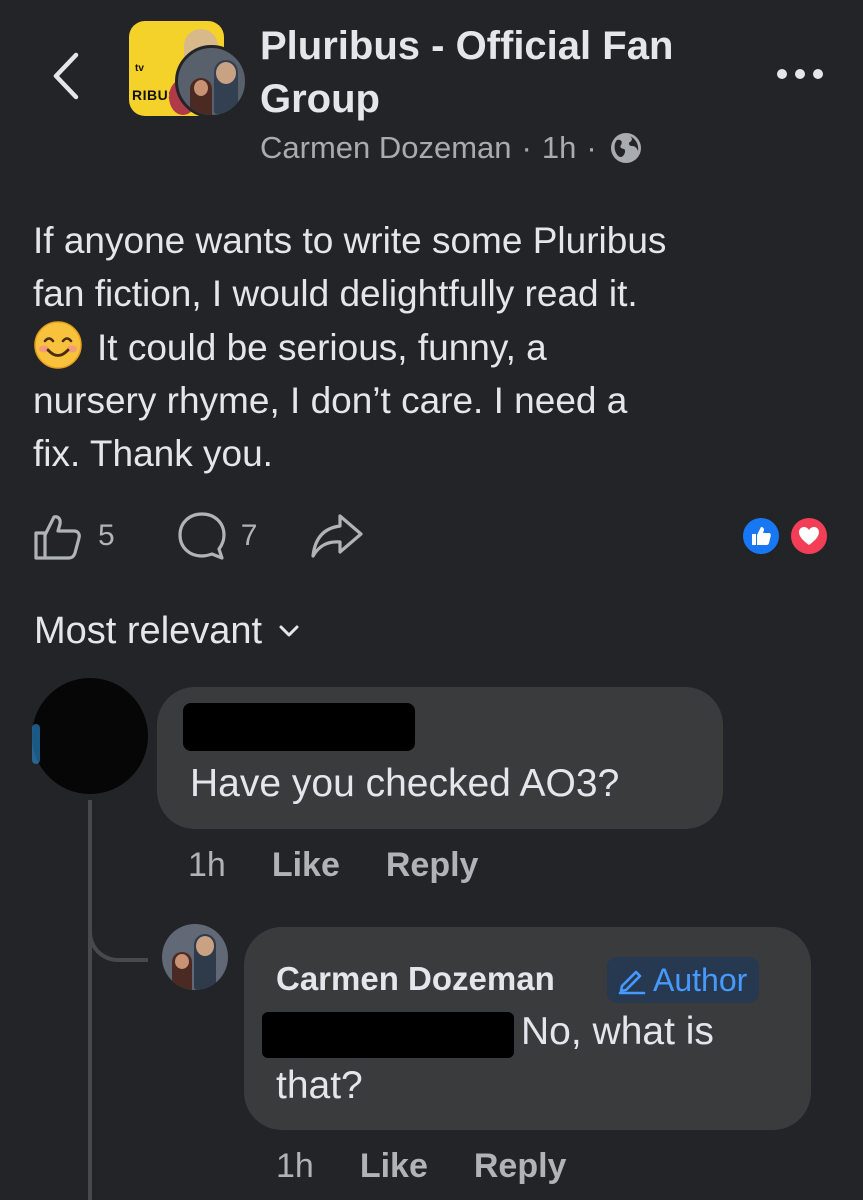 The width and height of the screenshot is (863, 1200). What do you see at coordinates (388, 1035) in the screenshot?
I see `redacted-mention` at bounding box center [388, 1035].